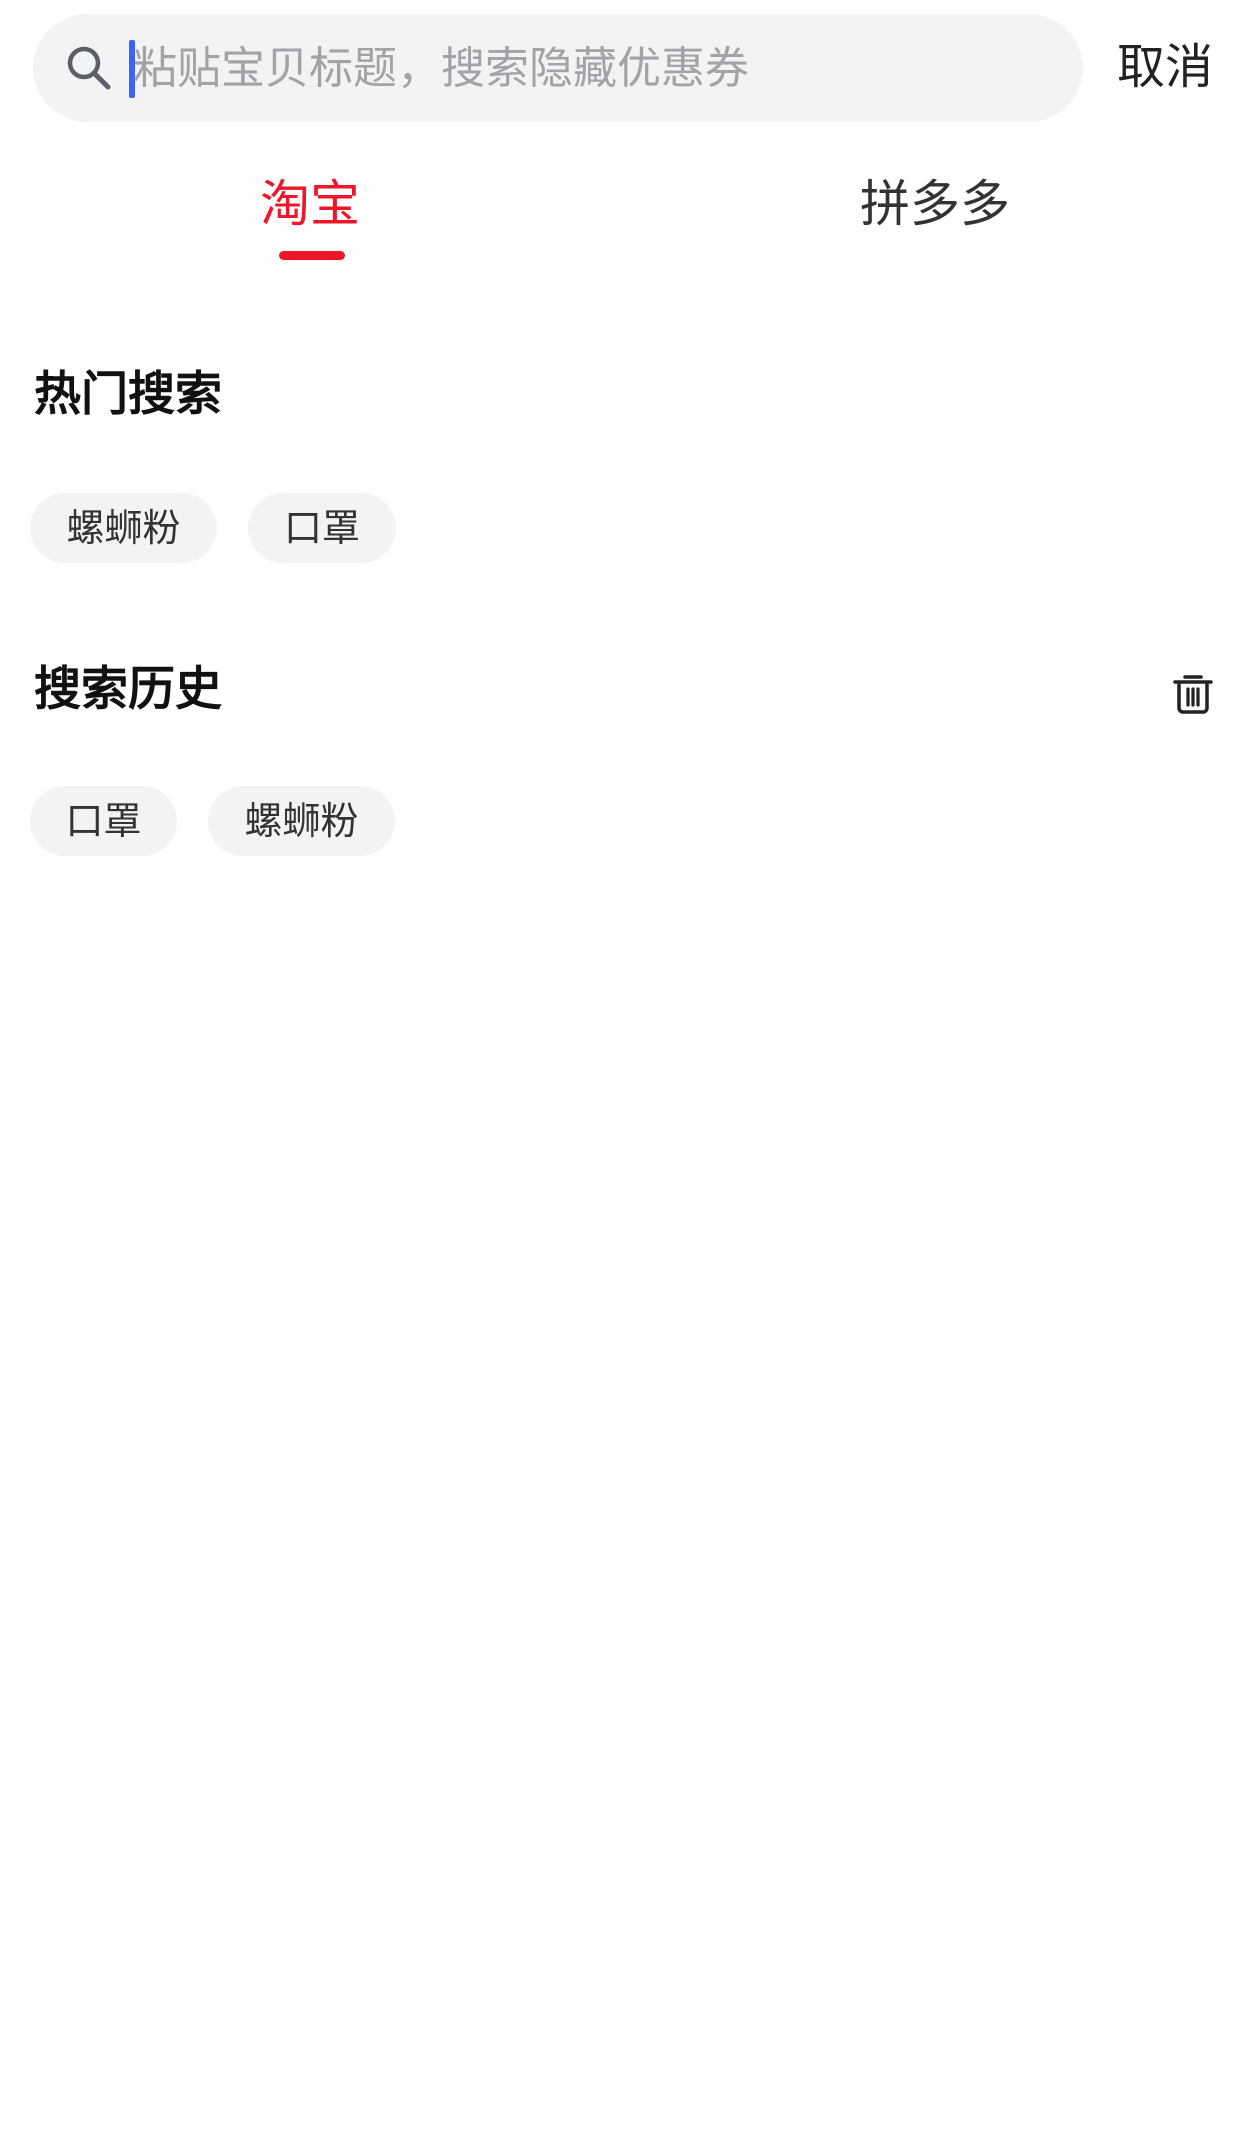  Describe the element at coordinates (301, 821) in the screenshot. I see `history-chip: 螺蛳粉` at that location.